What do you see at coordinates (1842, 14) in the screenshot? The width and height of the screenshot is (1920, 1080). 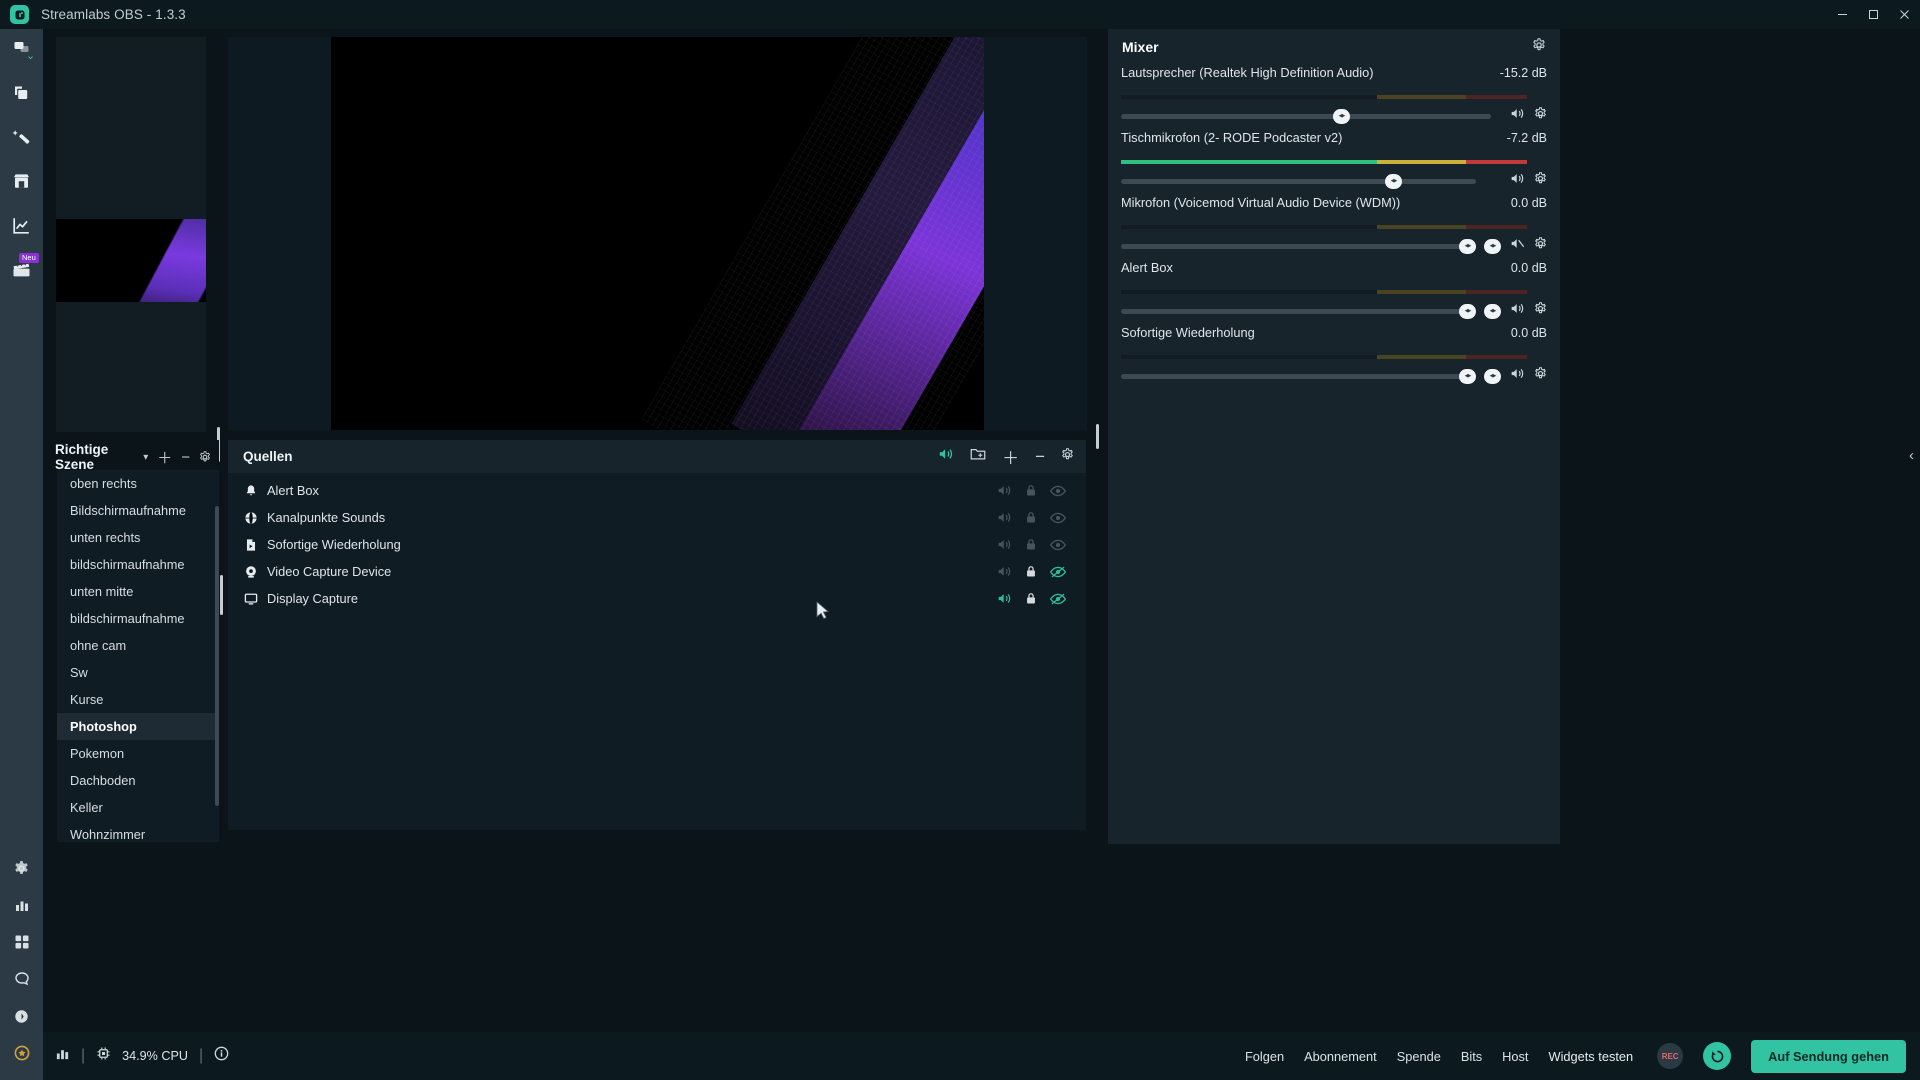 I see `minimize-button` at bounding box center [1842, 14].